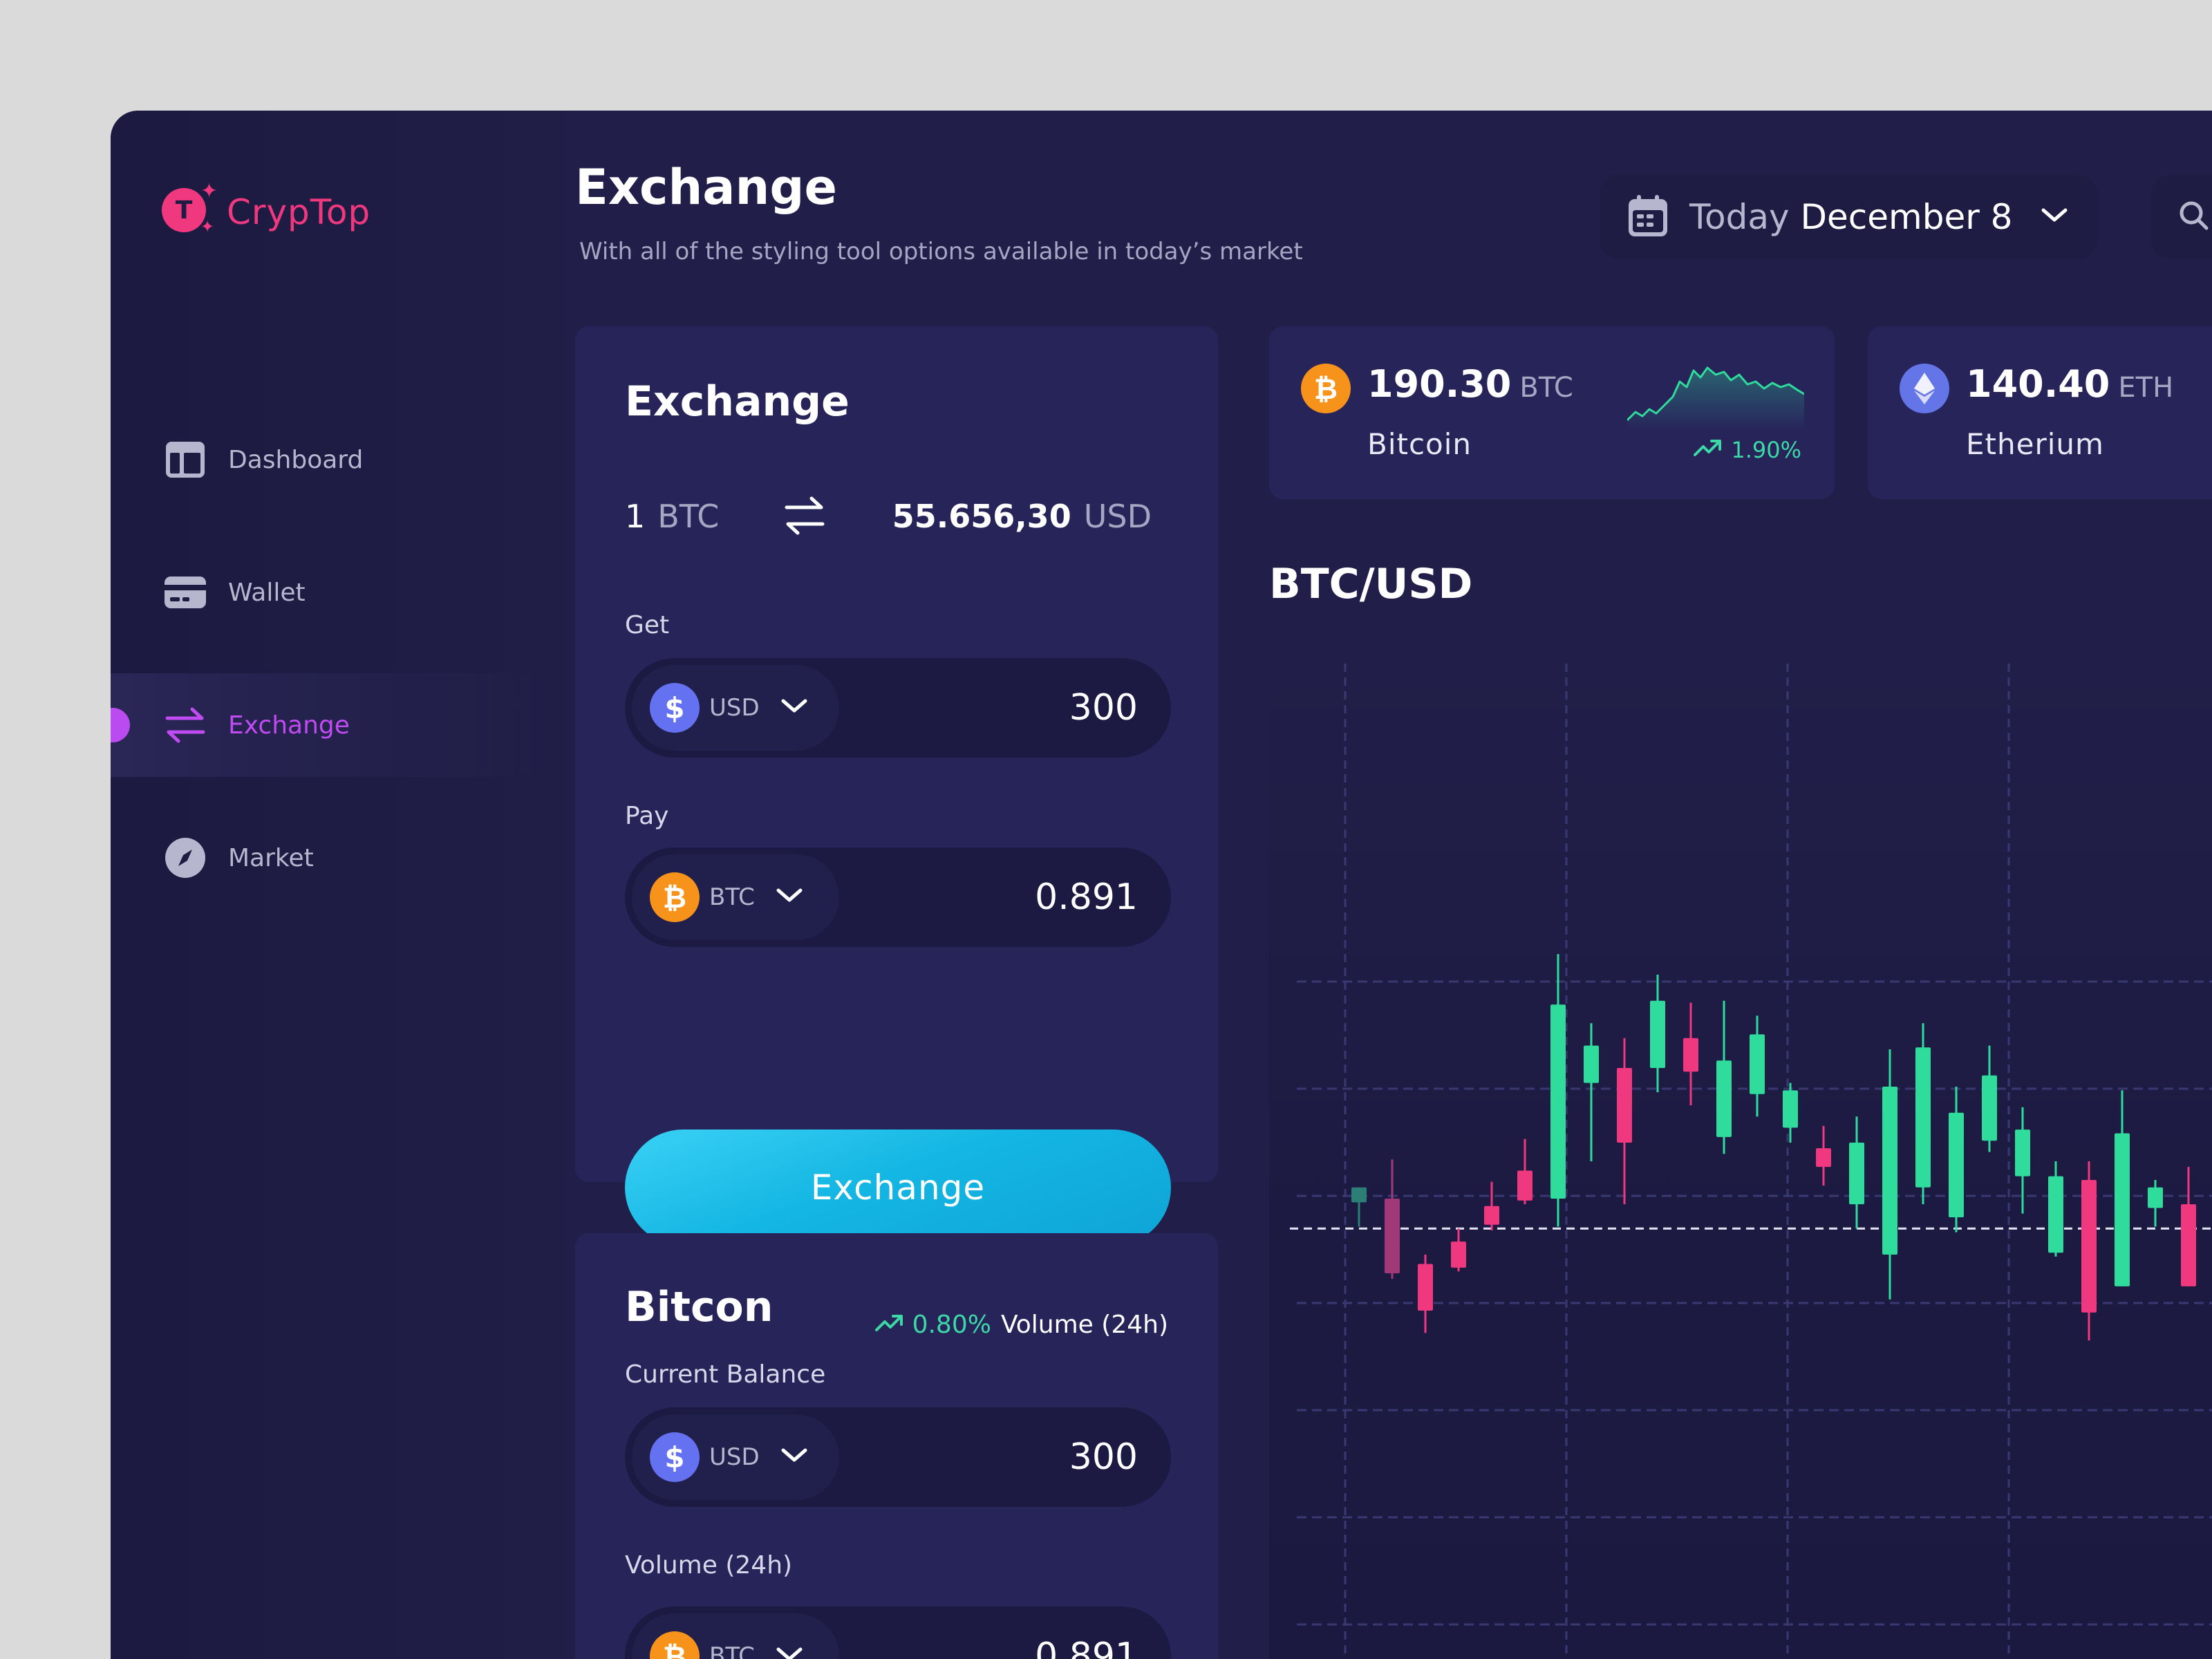  I want to click on volume-currency-code: BTC, so click(732, 1651).